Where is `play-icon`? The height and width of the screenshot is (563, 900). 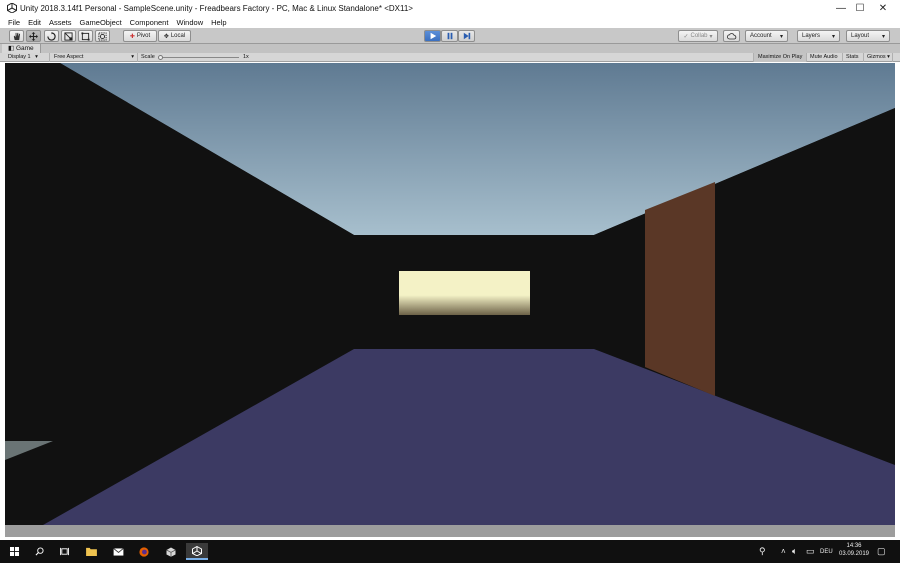 play-icon is located at coordinates (433, 36).